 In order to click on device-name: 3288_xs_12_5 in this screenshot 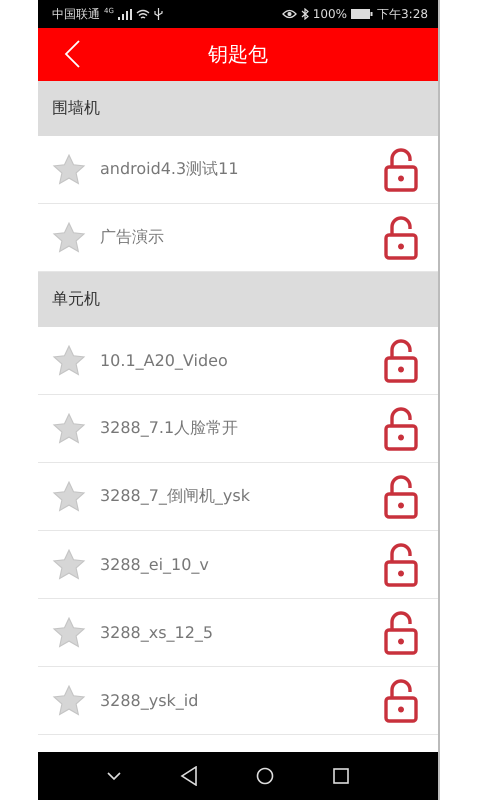, I will do `click(157, 632)`.